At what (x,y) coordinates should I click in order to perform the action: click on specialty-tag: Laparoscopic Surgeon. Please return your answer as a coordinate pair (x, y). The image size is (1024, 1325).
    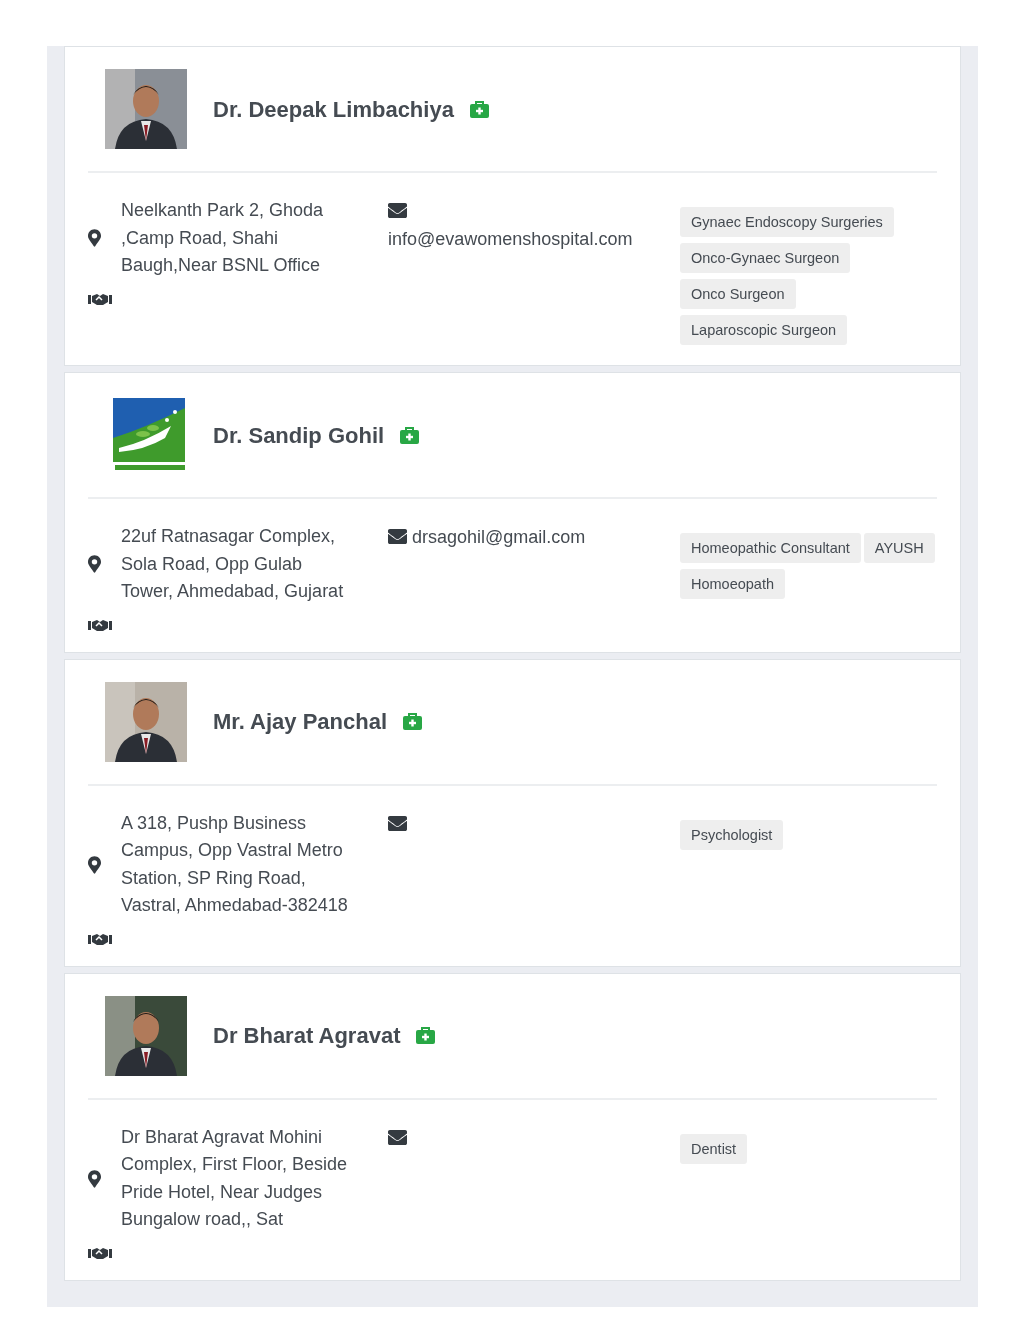
    Looking at the image, I should click on (764, 330).